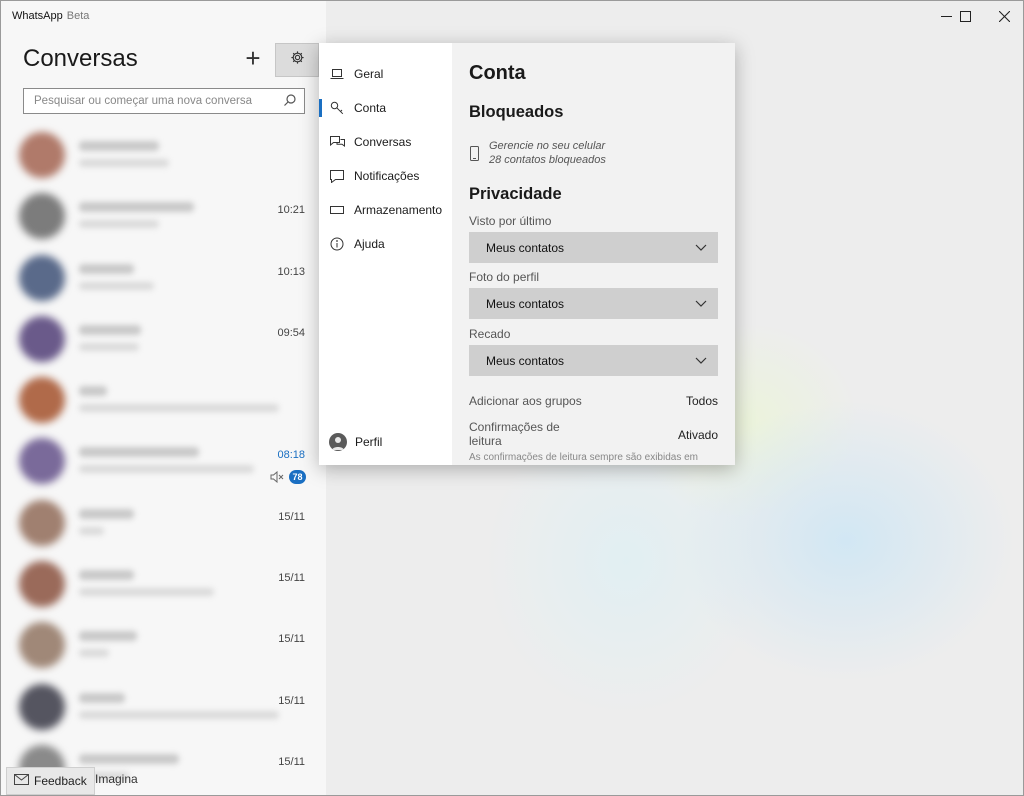 This screenshot has width=1024, height=796. What do you see at coordinates (163, 337) in the screenshot?
I see `chat-list-item: 09:54` at bounding box center [163, 337].